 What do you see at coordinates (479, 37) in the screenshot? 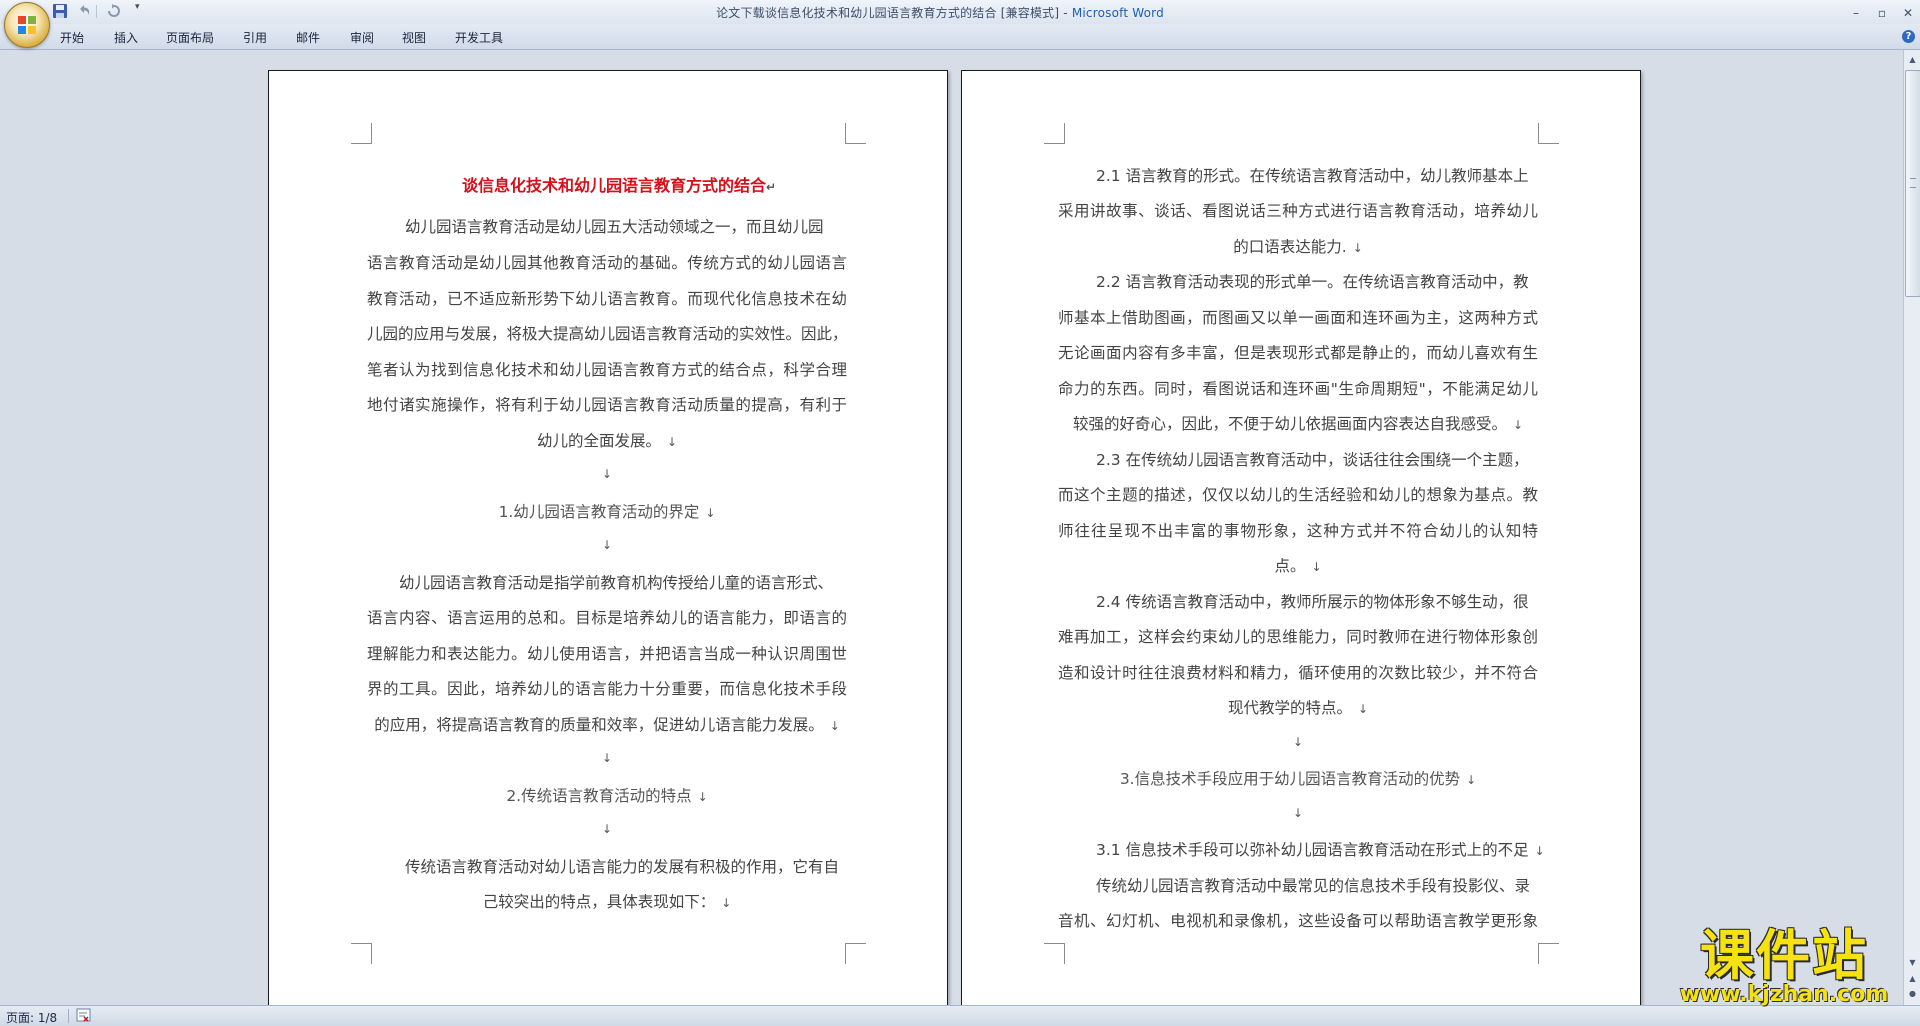
I see `tab-developer: 开发工具` at bounding box center [479, 37].